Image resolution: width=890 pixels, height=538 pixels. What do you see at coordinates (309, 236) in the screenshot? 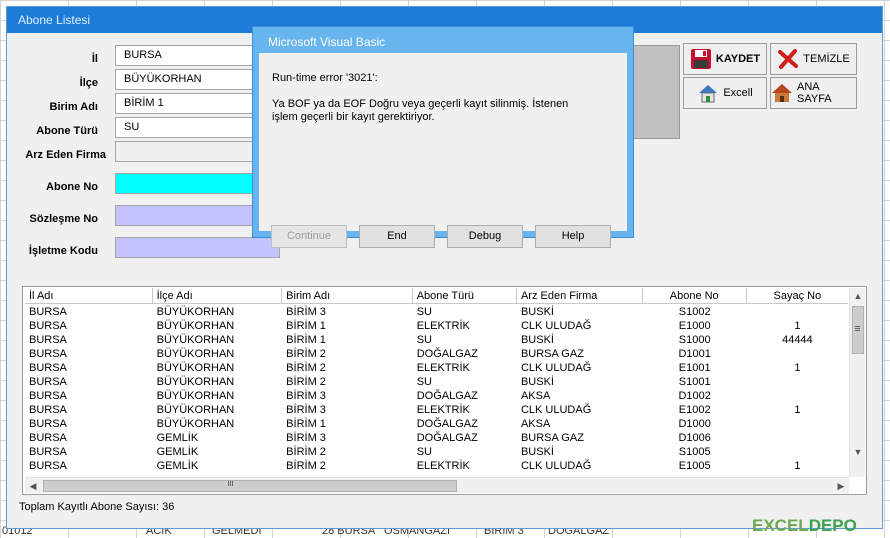
I see `continue-button: Continue` at bounding box center [309, 236].